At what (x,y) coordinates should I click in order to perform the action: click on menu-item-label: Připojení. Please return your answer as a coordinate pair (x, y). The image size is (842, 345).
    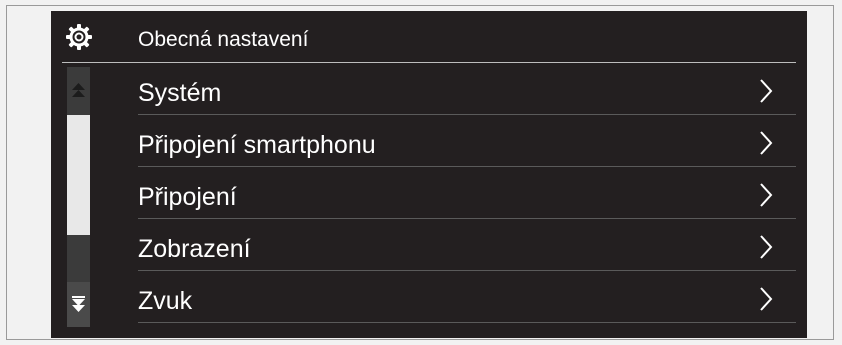
    Looking at the image, I should click on (187, 197).